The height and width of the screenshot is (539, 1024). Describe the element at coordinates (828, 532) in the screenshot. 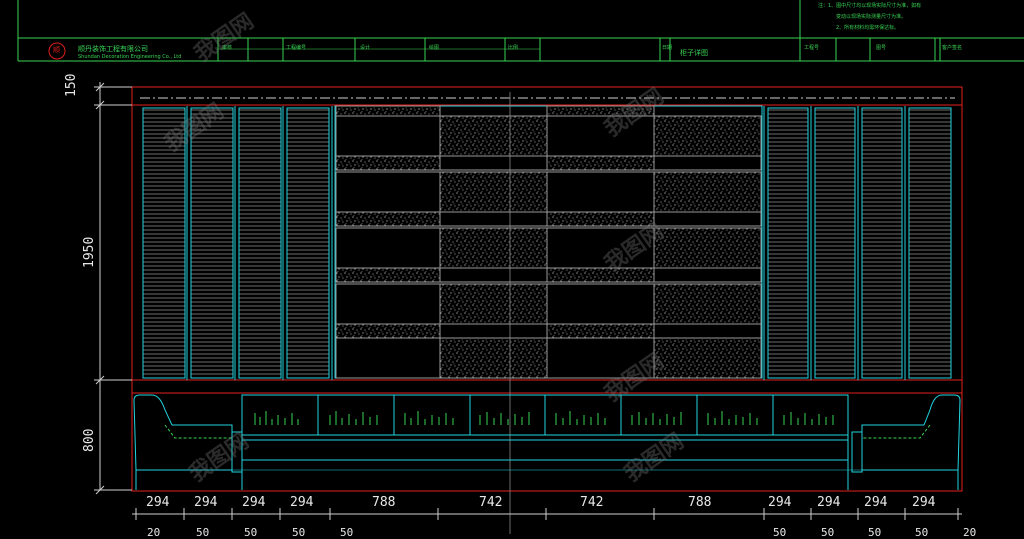

I see `dim-b-7: 50` at that location.